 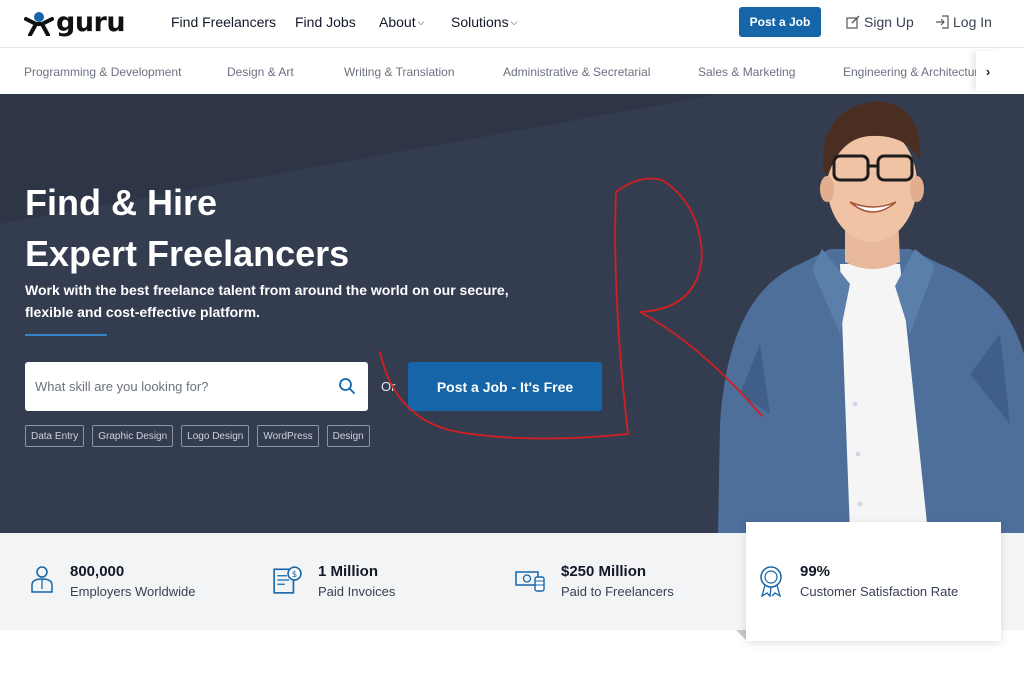 I want to click on post-job-free-button: Post a Job - It's Free, so click(x=505, y=386).